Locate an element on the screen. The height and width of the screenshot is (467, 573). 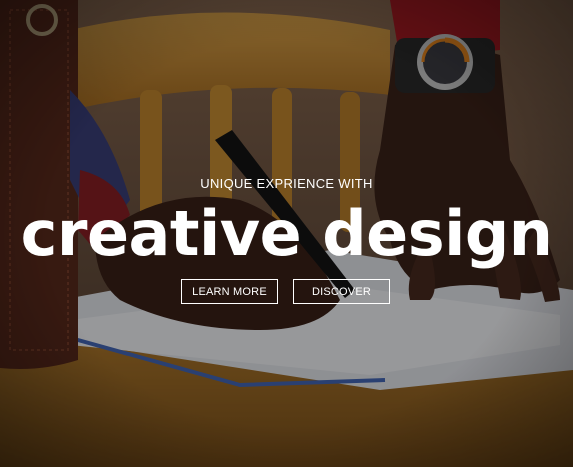
hero-title: creative design is located at coordinates (286, 233).